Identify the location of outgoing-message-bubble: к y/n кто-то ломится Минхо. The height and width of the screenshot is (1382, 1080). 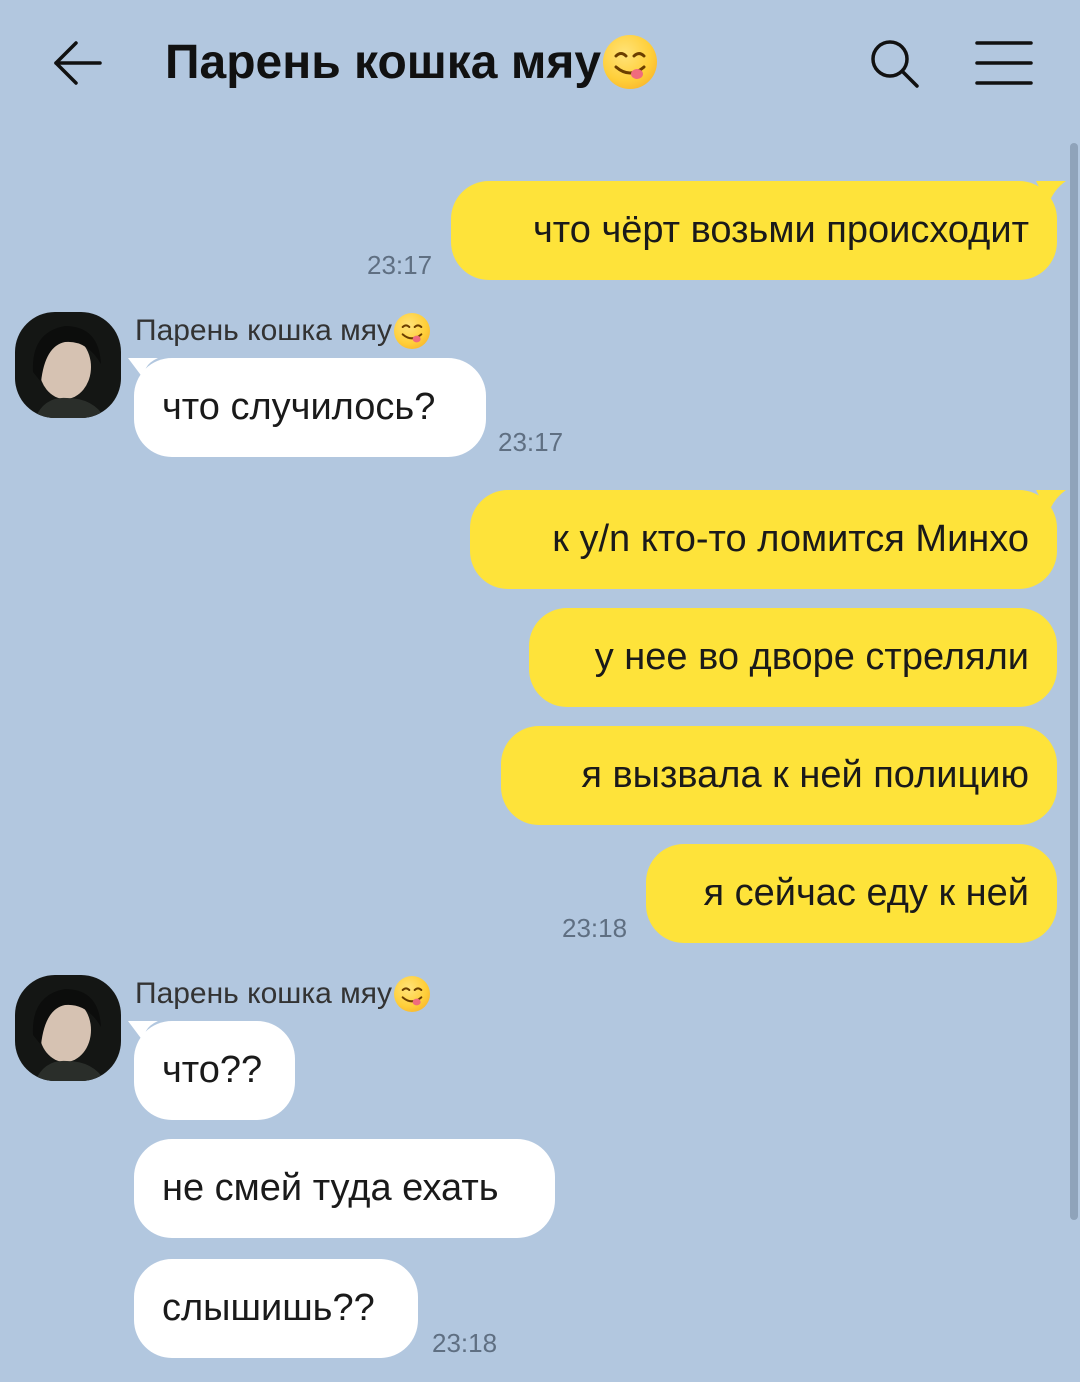
(763, 539).